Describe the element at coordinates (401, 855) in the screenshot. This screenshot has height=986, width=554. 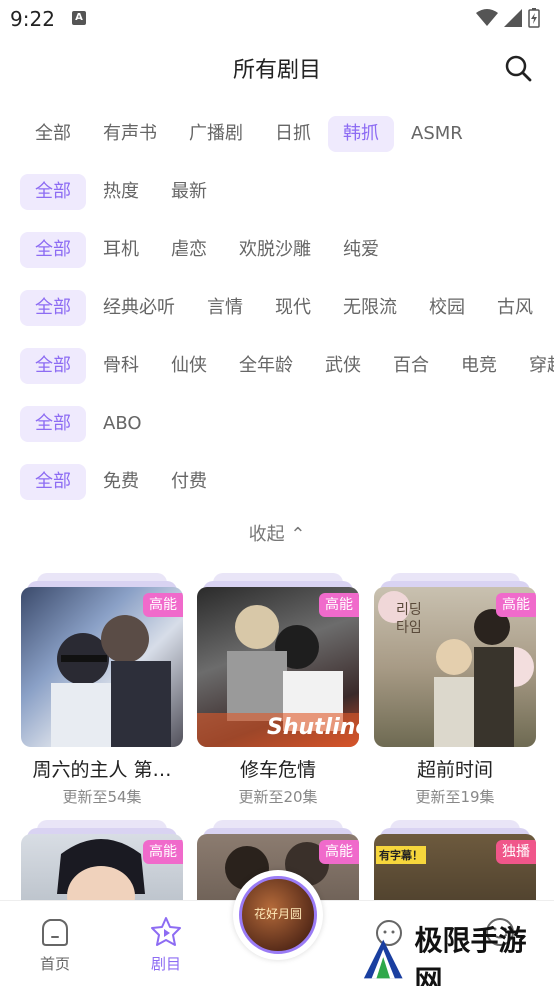
I see `cover-subtitle-tag: 有字幕！` at that location.